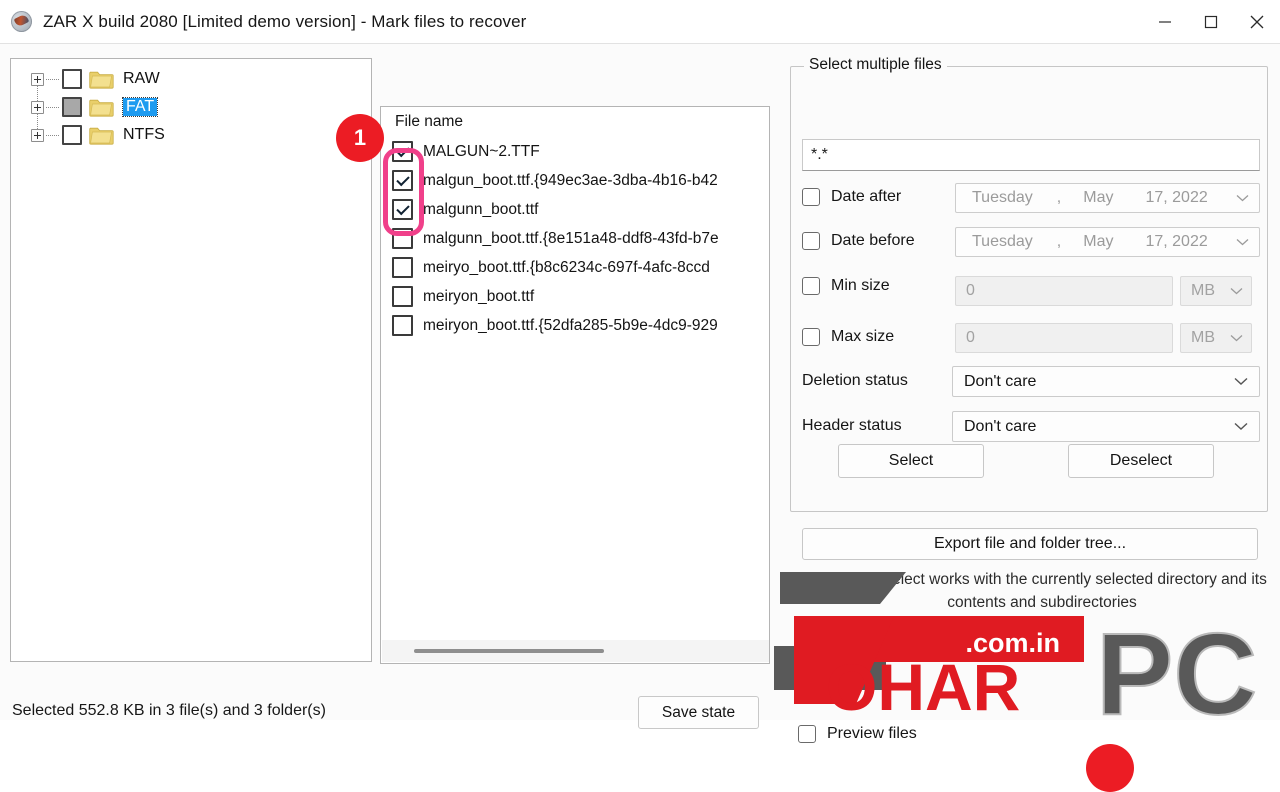 This screenshot has height=792, width=1280. Describe the element at coordinates (807, 734) in the screenshot. I see `preview-files-checkbox` at that location.